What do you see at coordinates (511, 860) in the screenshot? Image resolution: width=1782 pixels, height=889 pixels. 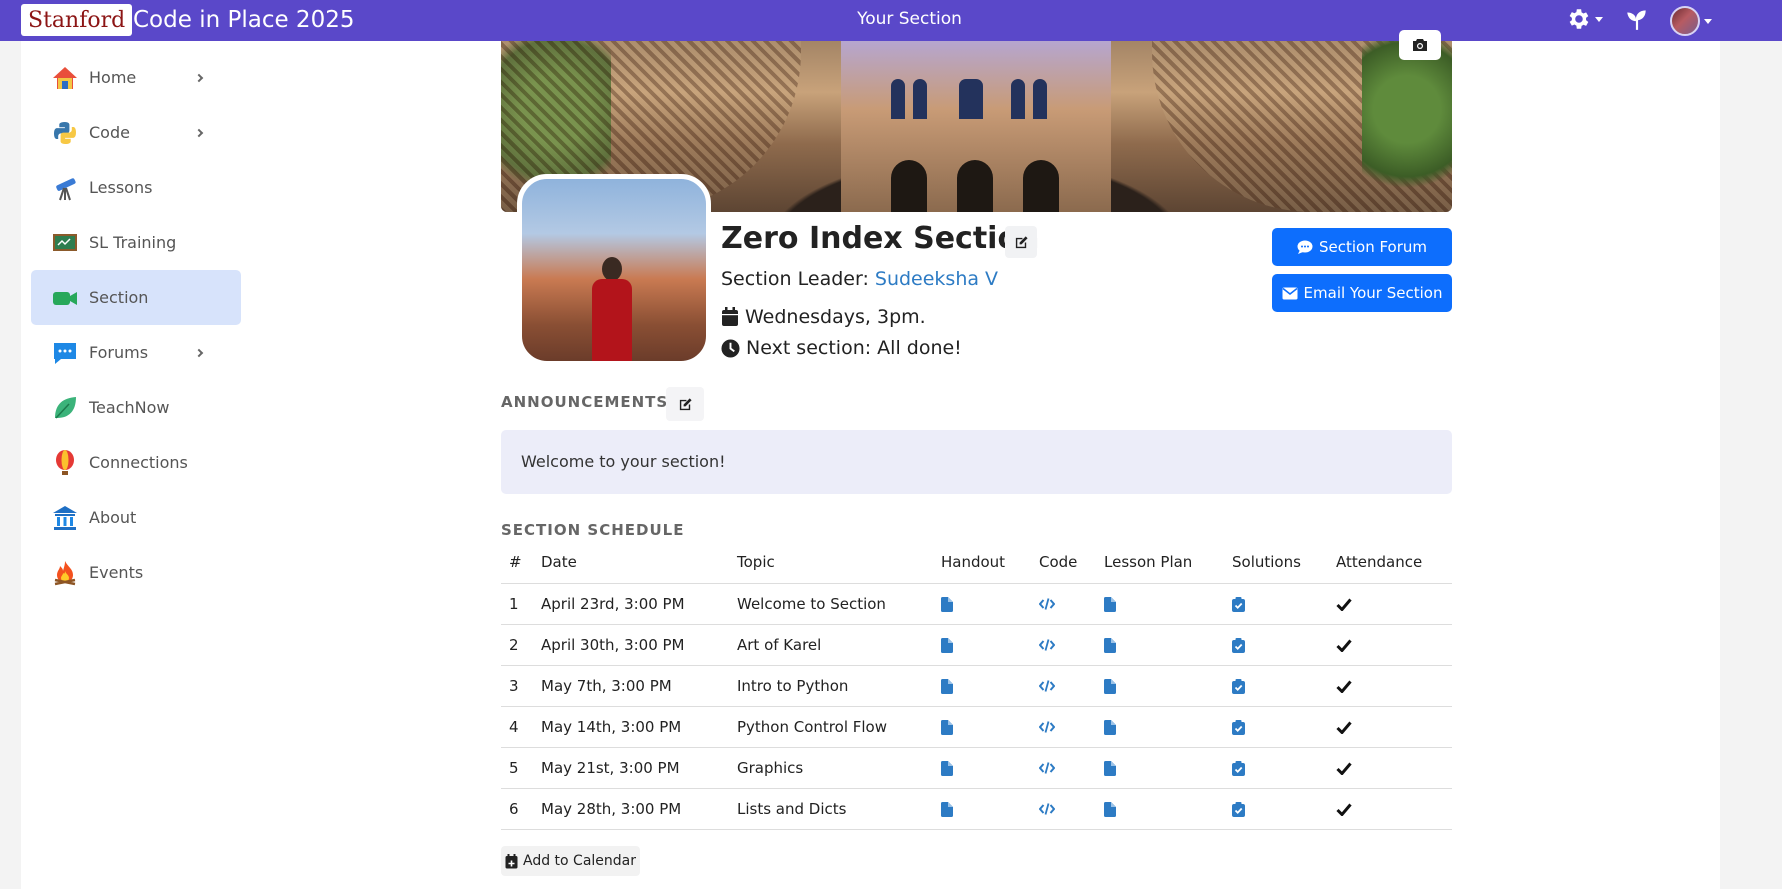 I see `calendar-plus-icon` at bounding box center [511, 860].